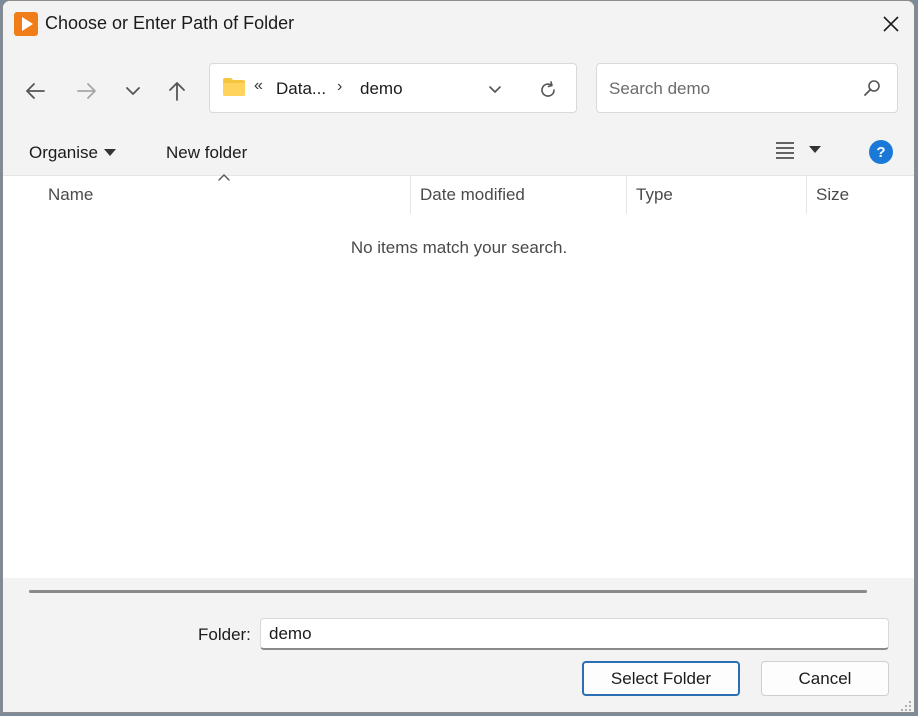  What do you see at coordinates (747, 88) in the screenshot?
I see `search-box: Search demo` at bounding box center [747, 88].